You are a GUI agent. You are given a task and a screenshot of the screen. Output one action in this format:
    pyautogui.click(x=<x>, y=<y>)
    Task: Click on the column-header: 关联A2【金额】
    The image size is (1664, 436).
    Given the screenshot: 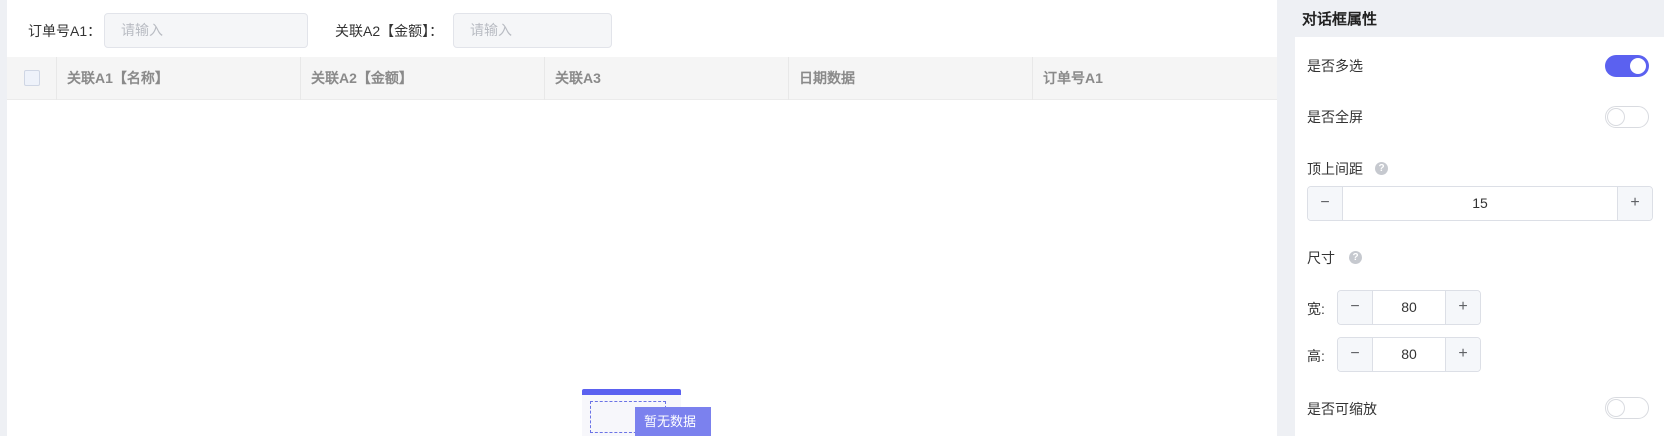 What is the action you would take?
    pyautogui.click(x=423, y=78)
    